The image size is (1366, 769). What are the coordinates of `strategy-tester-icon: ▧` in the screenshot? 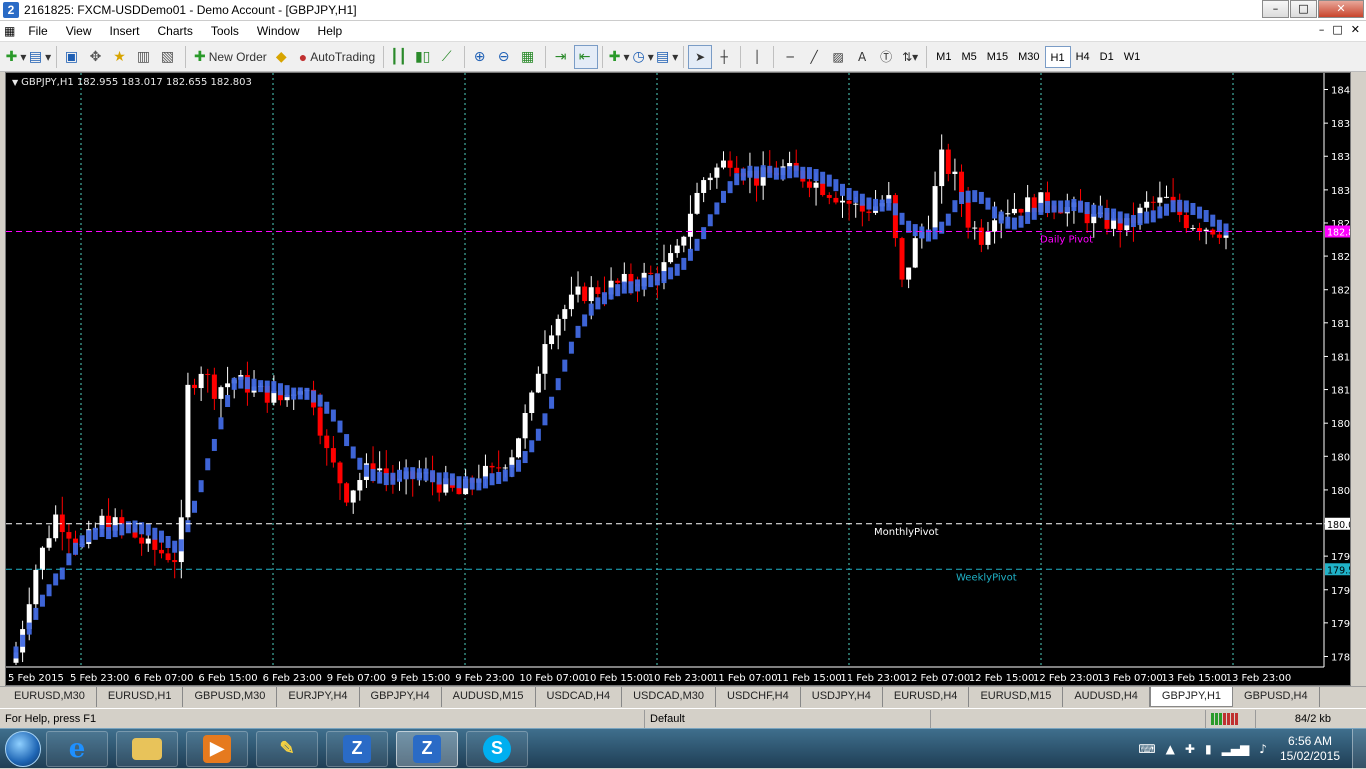 It's located at (169, 57).